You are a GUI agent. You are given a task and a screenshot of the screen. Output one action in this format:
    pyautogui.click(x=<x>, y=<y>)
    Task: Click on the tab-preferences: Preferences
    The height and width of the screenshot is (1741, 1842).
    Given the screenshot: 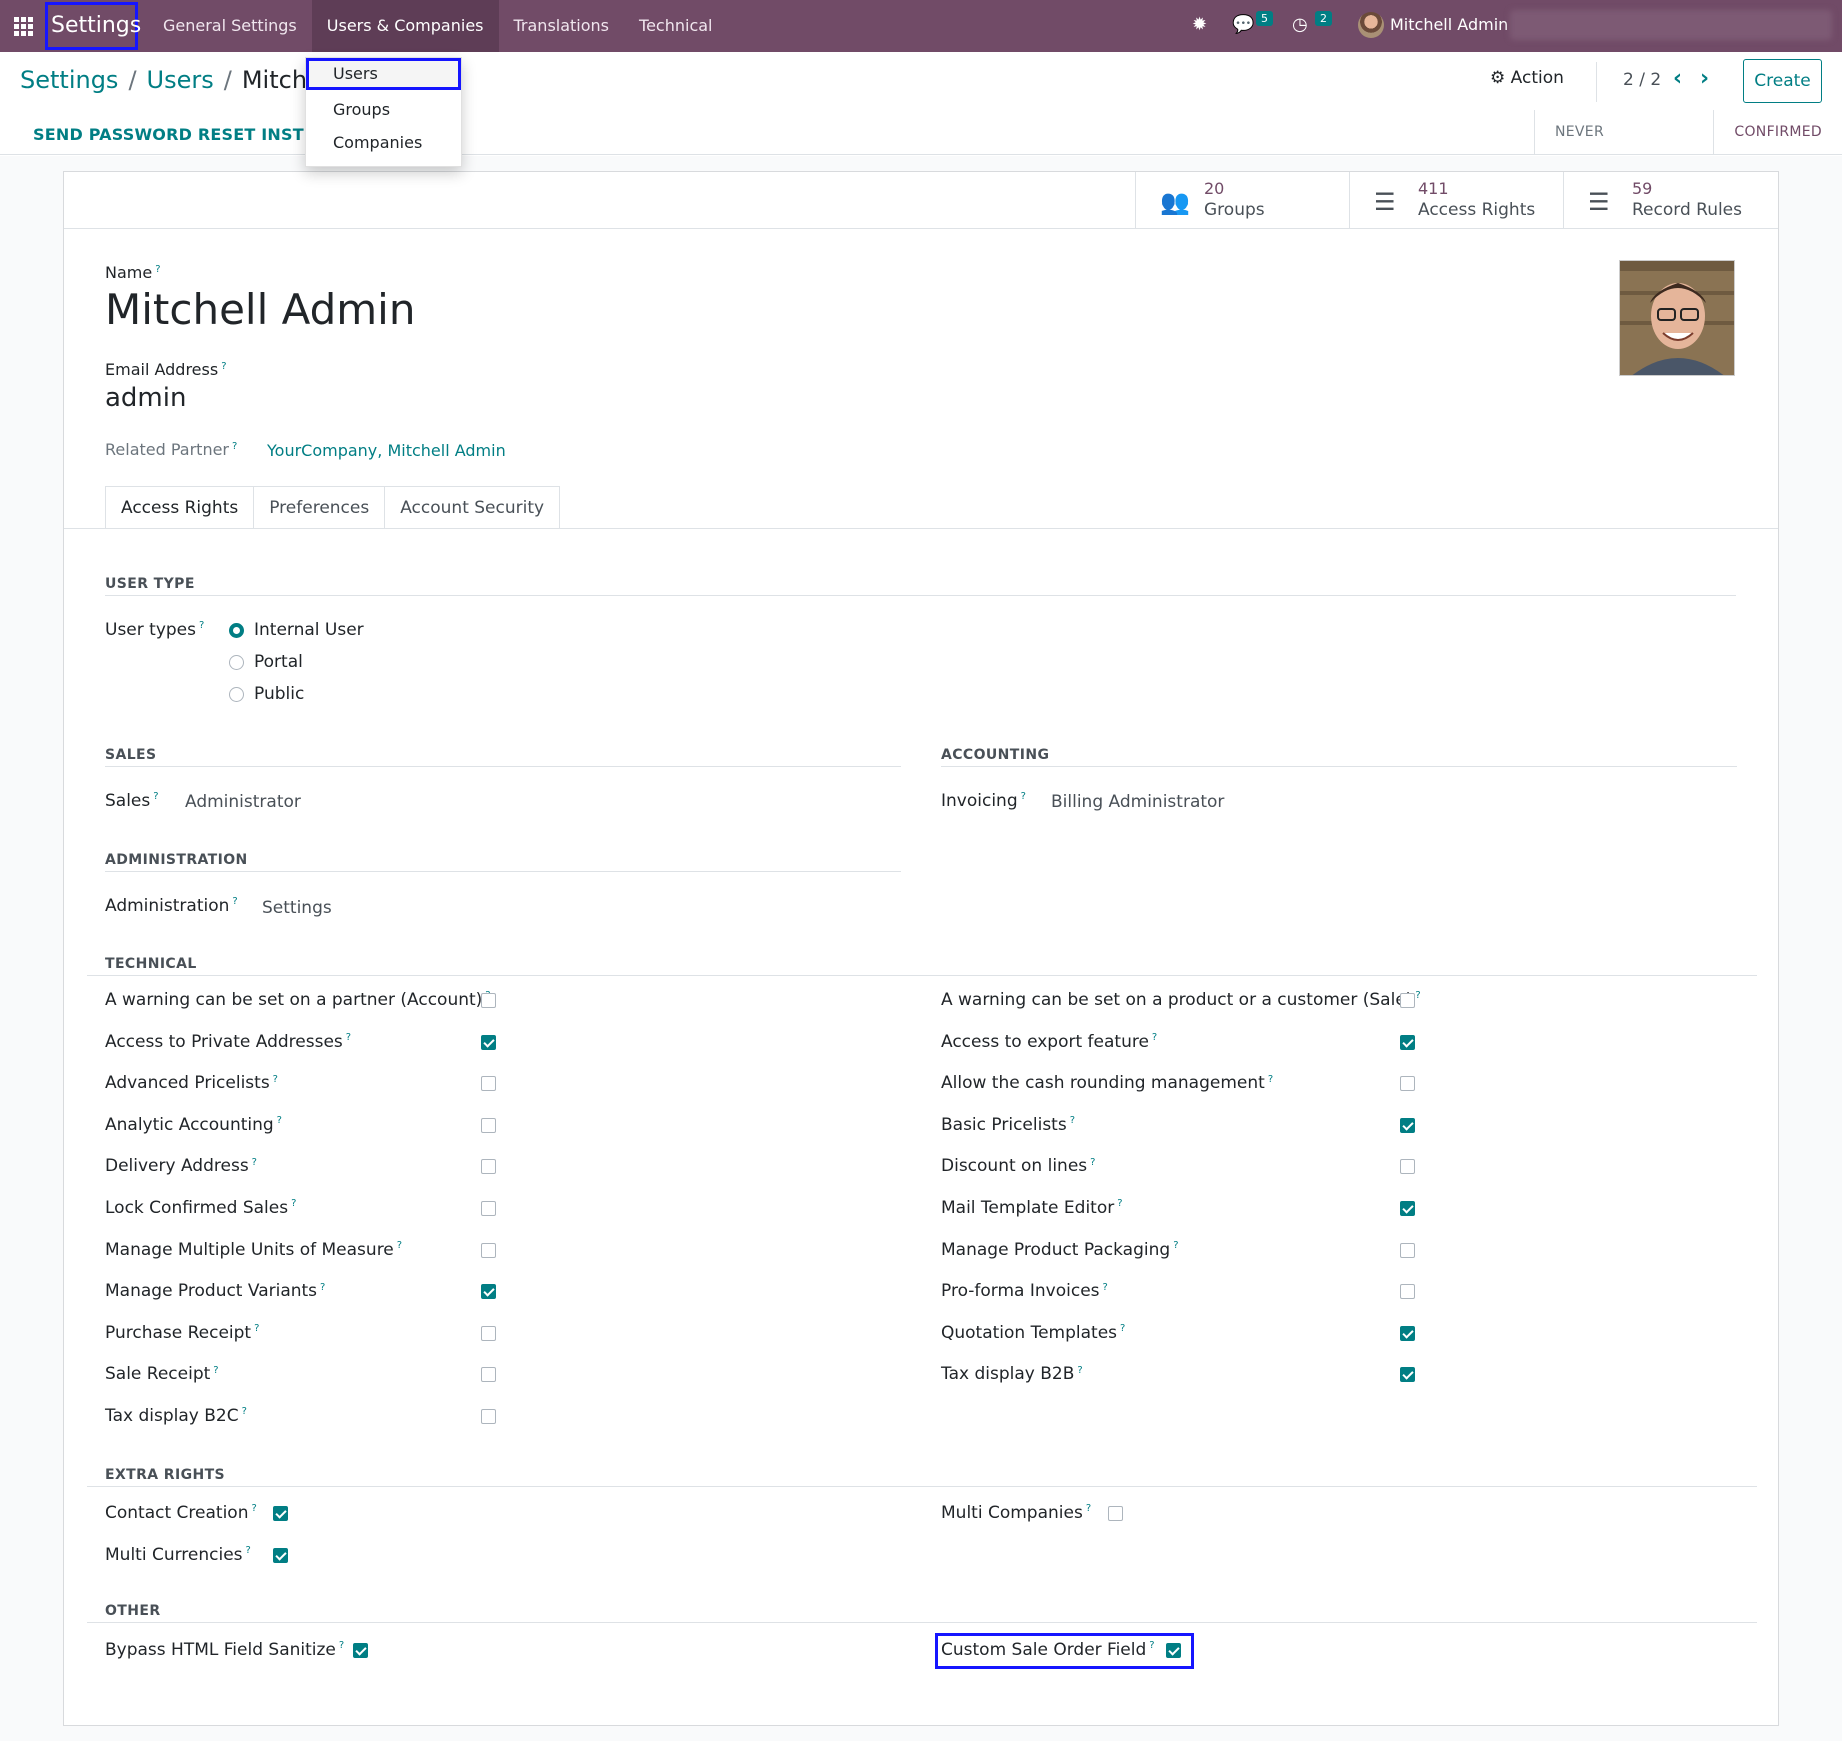 What is the action you would take?
    pyautogui.click(x=320, y=507)
    